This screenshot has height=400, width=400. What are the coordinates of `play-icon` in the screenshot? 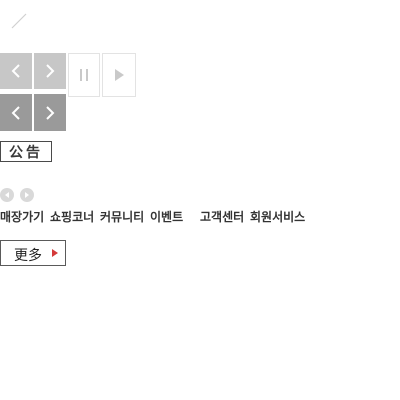 It's located at (119, 75).